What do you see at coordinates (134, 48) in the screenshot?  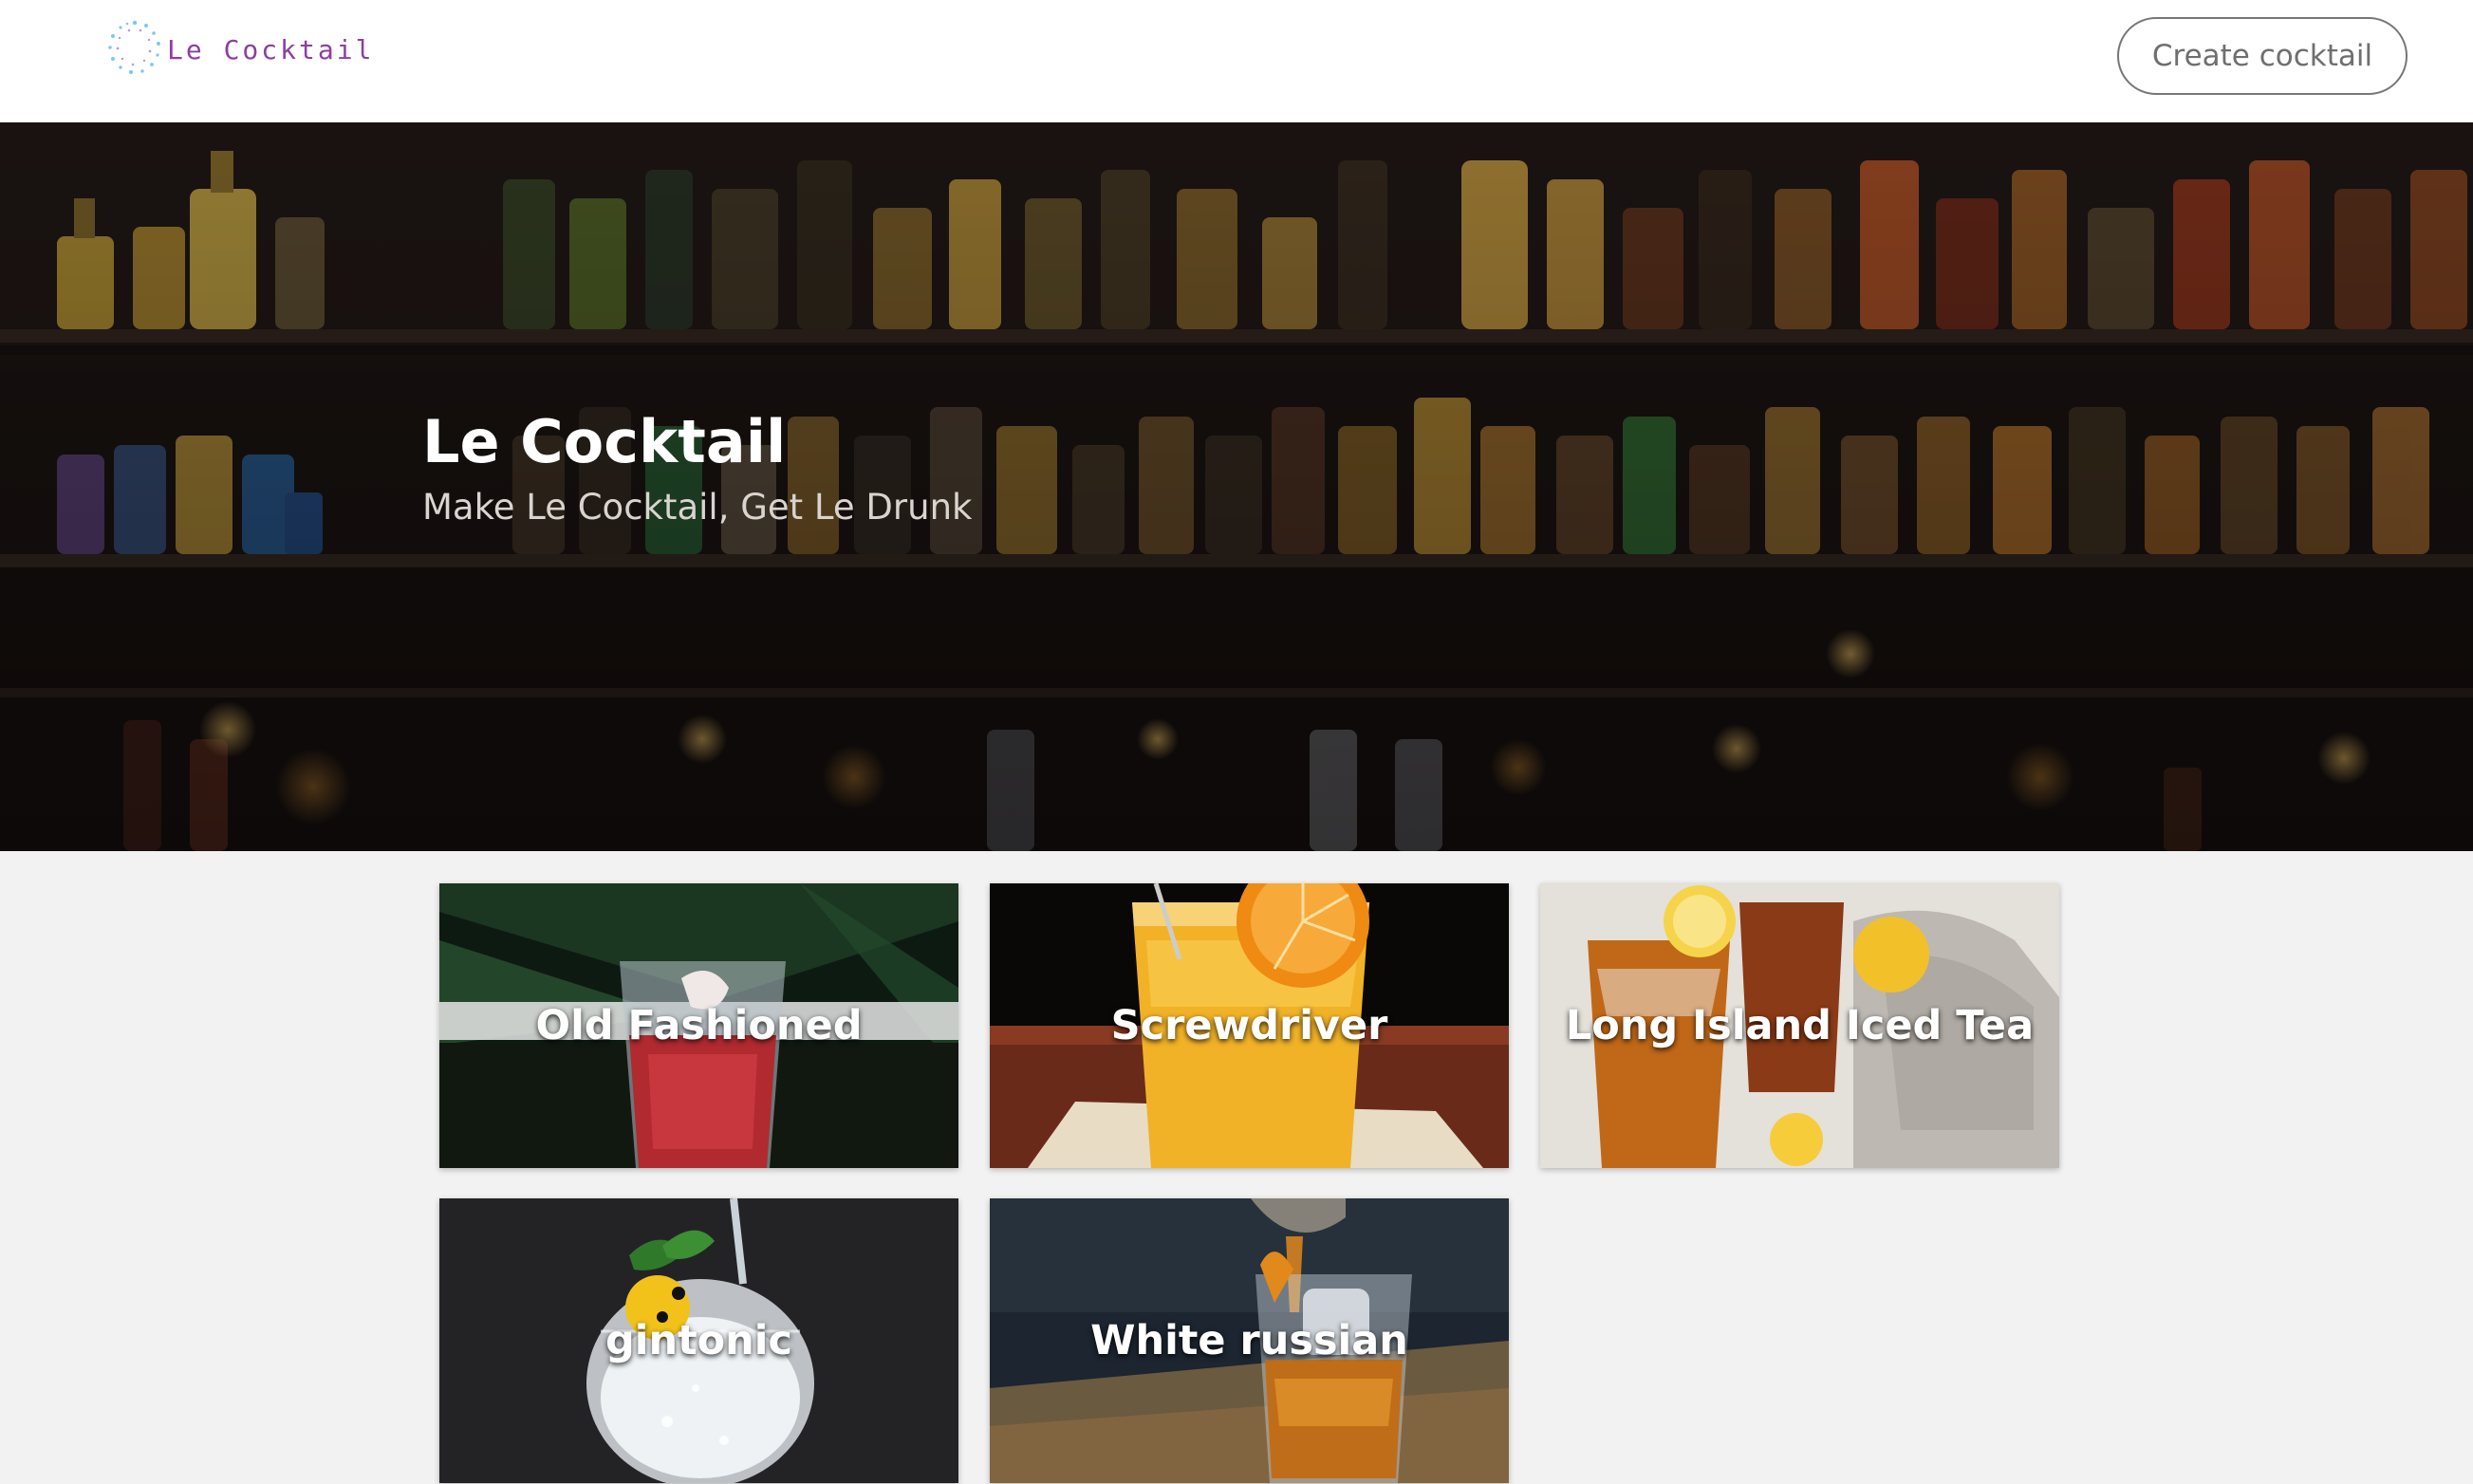 I see `sparkle-ring-logo-icon` at bounding box center [134, 48].